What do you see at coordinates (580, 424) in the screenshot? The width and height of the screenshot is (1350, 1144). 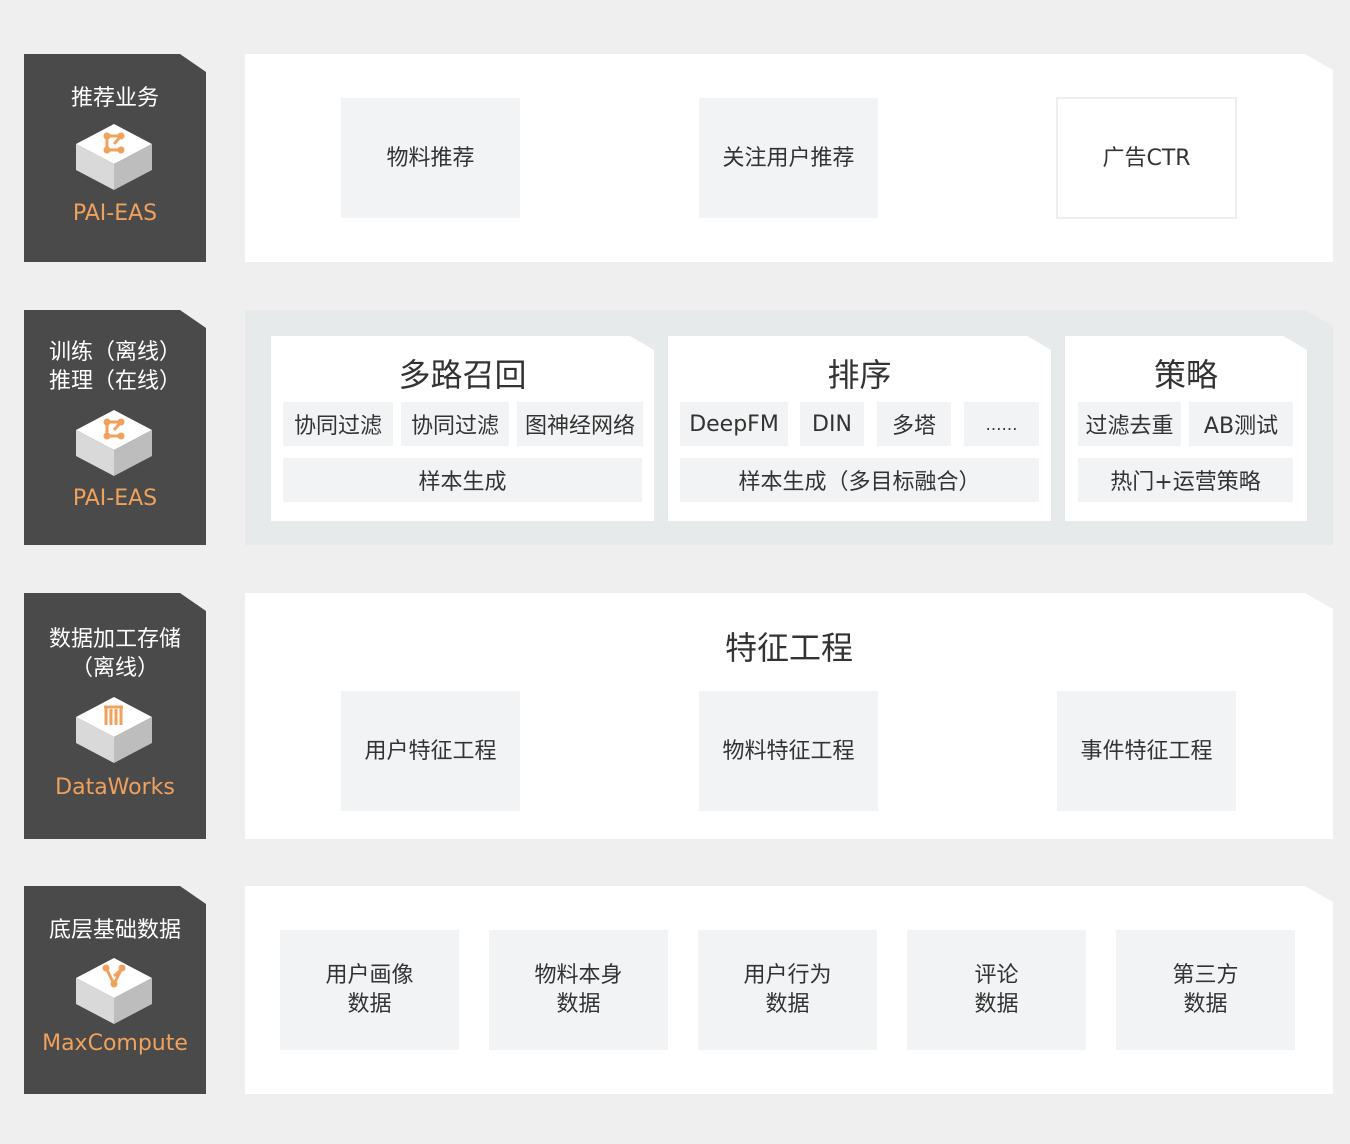 I see `chip: 图神经网络` at bounding box center [580, 424].